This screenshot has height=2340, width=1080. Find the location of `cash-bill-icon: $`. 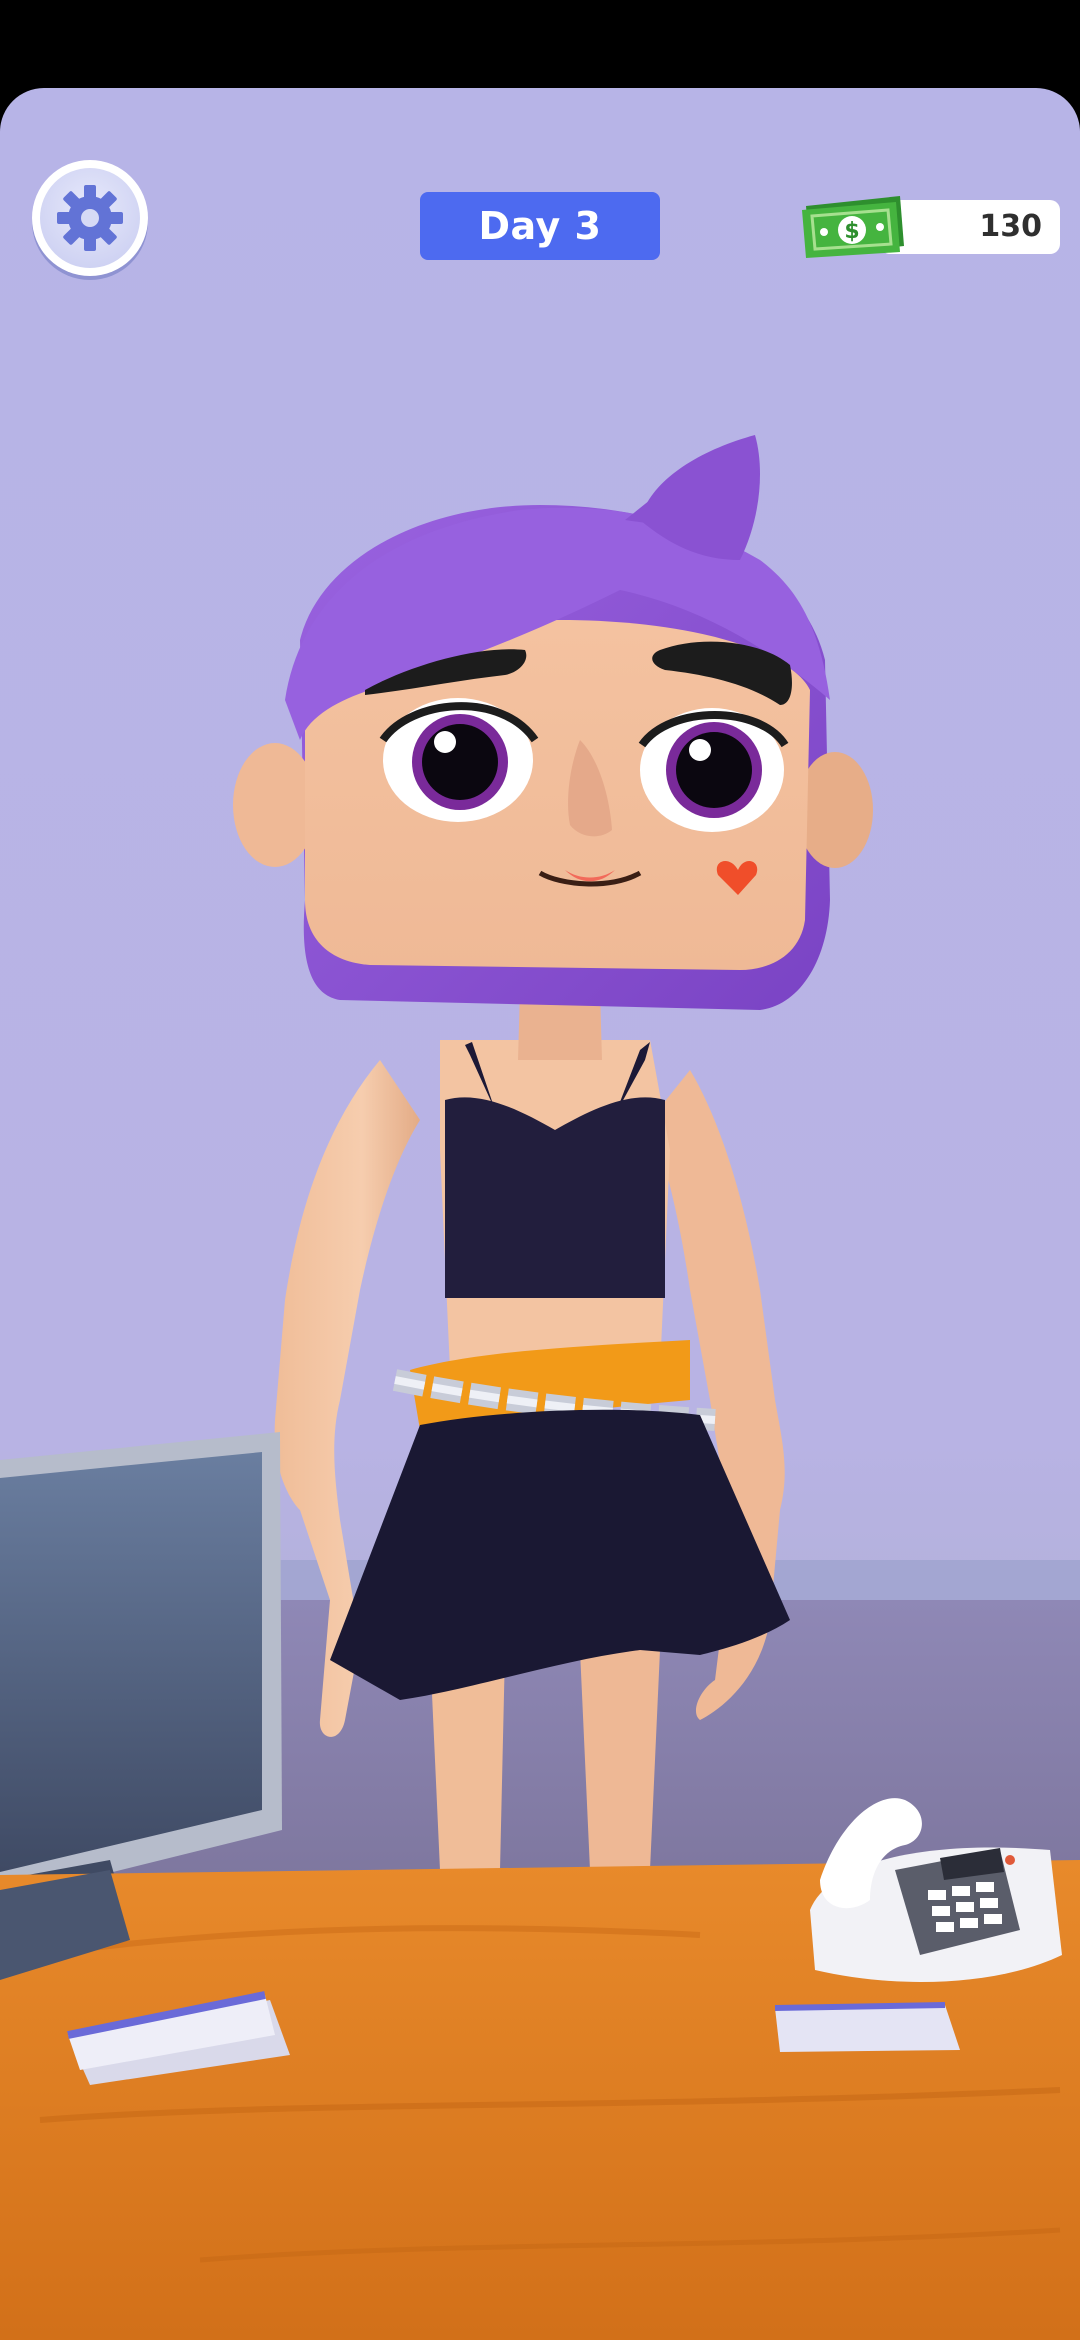

cash-bill-icon: $ is located at coordinates (853, 227).